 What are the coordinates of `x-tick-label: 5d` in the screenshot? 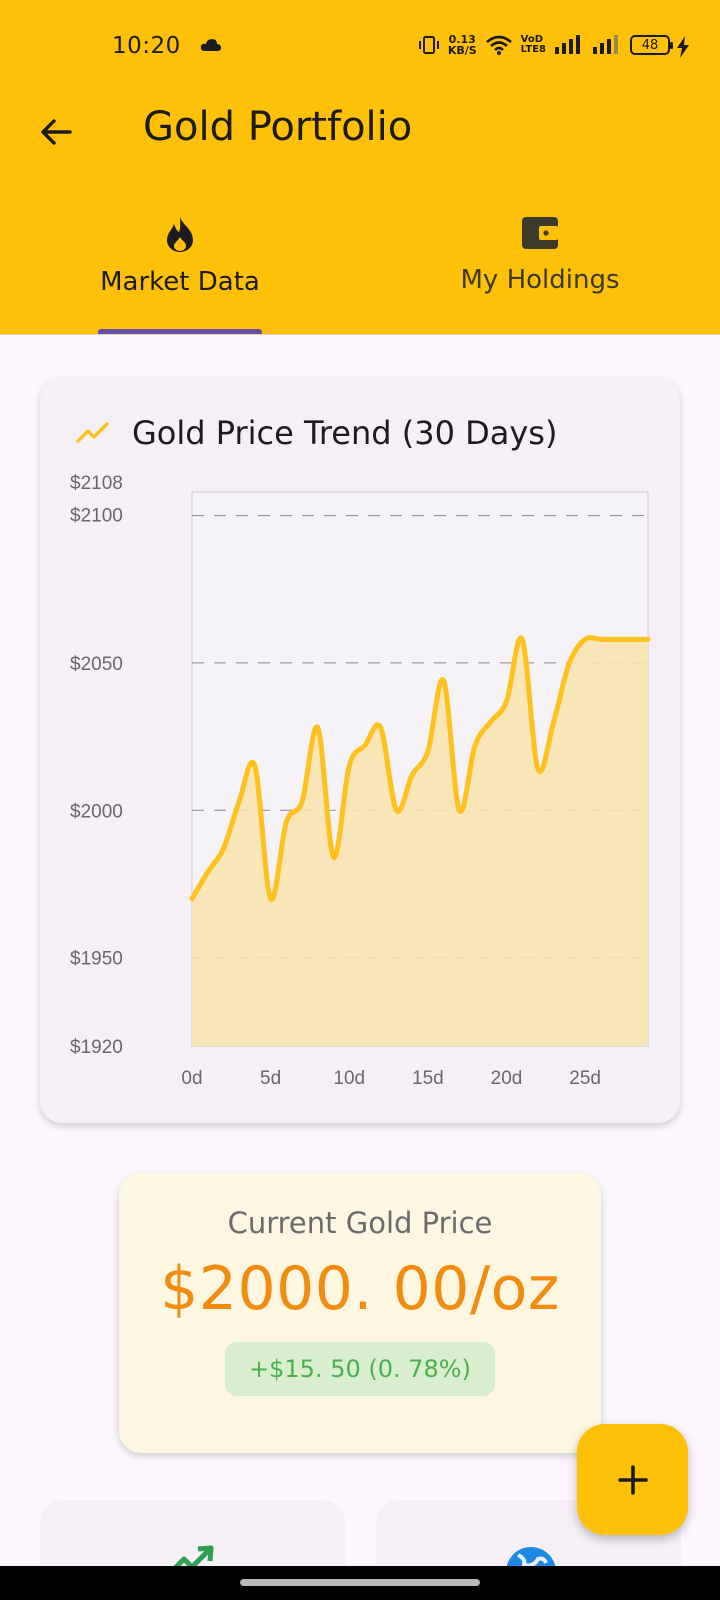 It's located at (270, 1078).